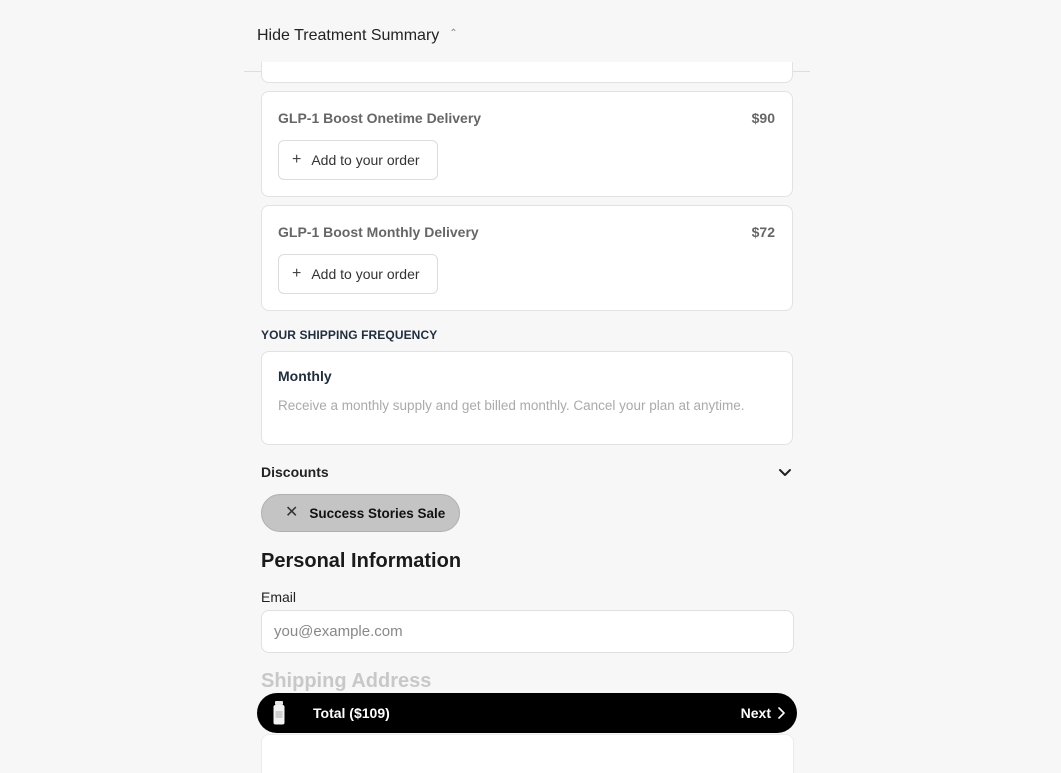  I want to click on personal-information-title: Personal Information, so click(361, 561).